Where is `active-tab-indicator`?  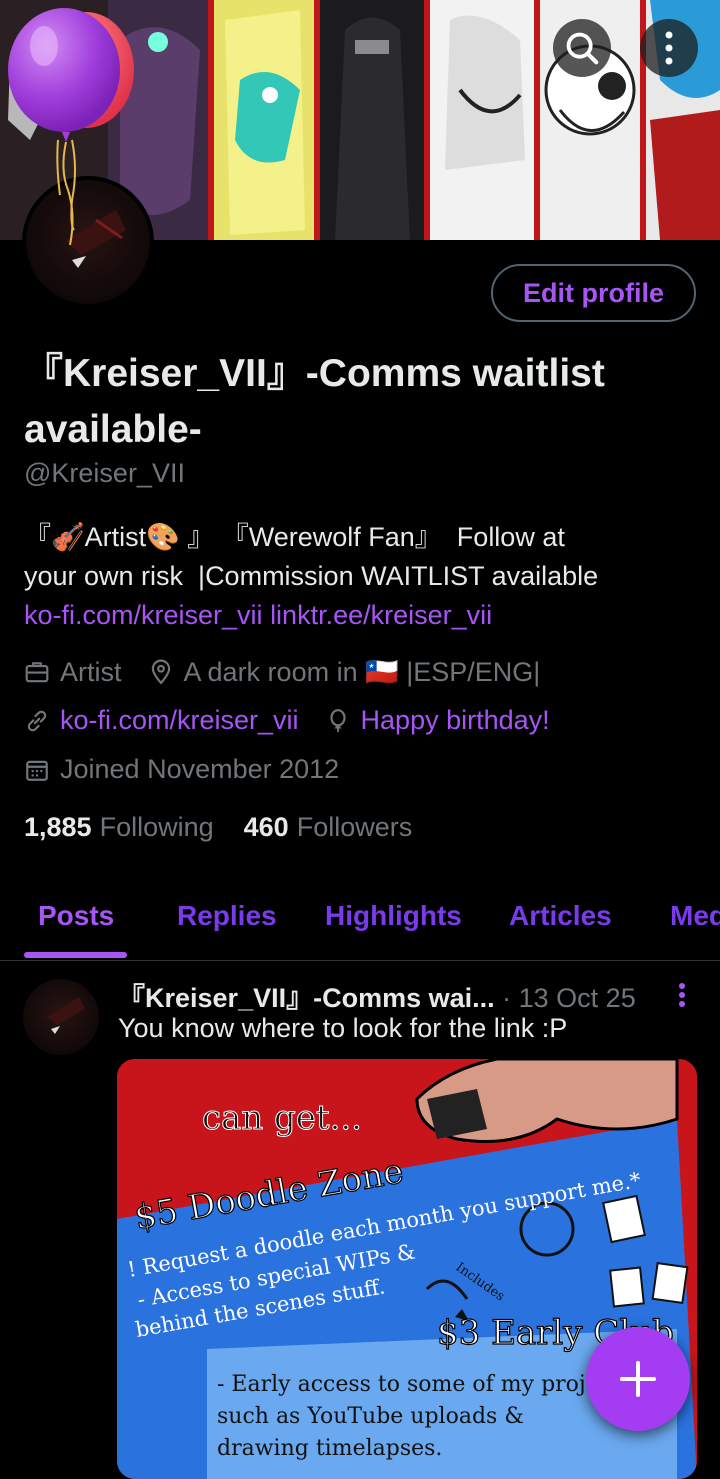 active-tab-indicator is located at coordinates (75, 955).